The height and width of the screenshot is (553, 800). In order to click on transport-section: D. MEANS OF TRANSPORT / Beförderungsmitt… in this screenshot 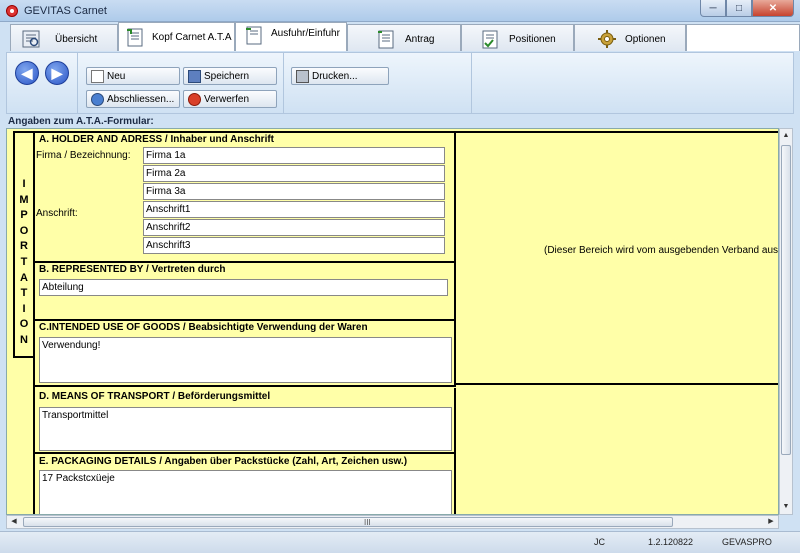, I will do `click(244, 421)`.